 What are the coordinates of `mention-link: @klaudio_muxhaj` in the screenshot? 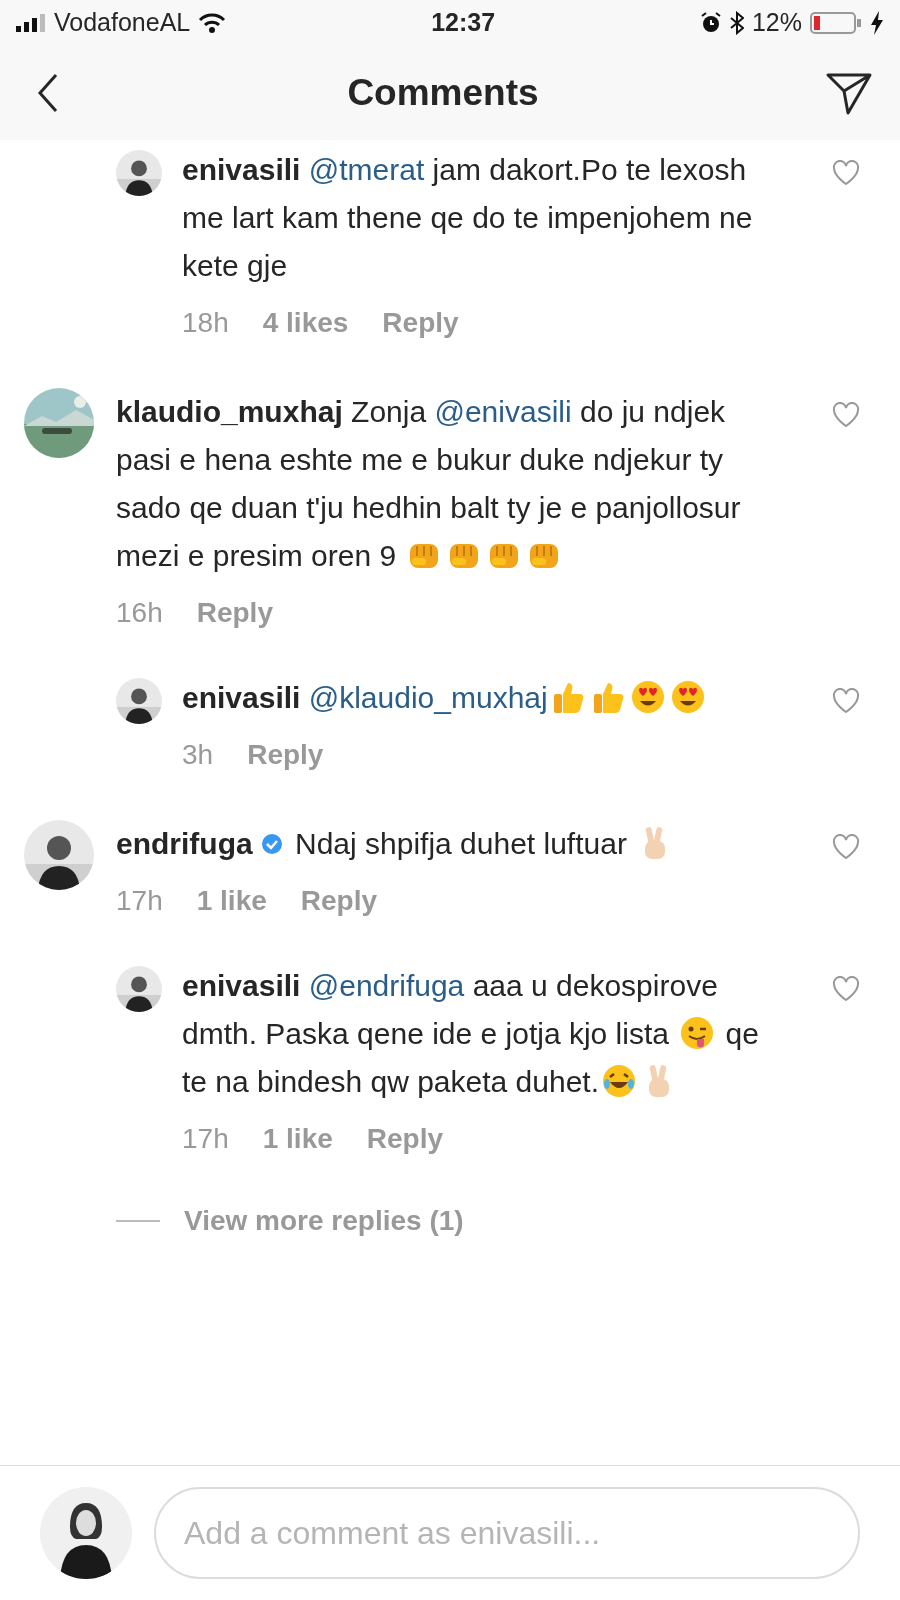 It's located at (428, 697).